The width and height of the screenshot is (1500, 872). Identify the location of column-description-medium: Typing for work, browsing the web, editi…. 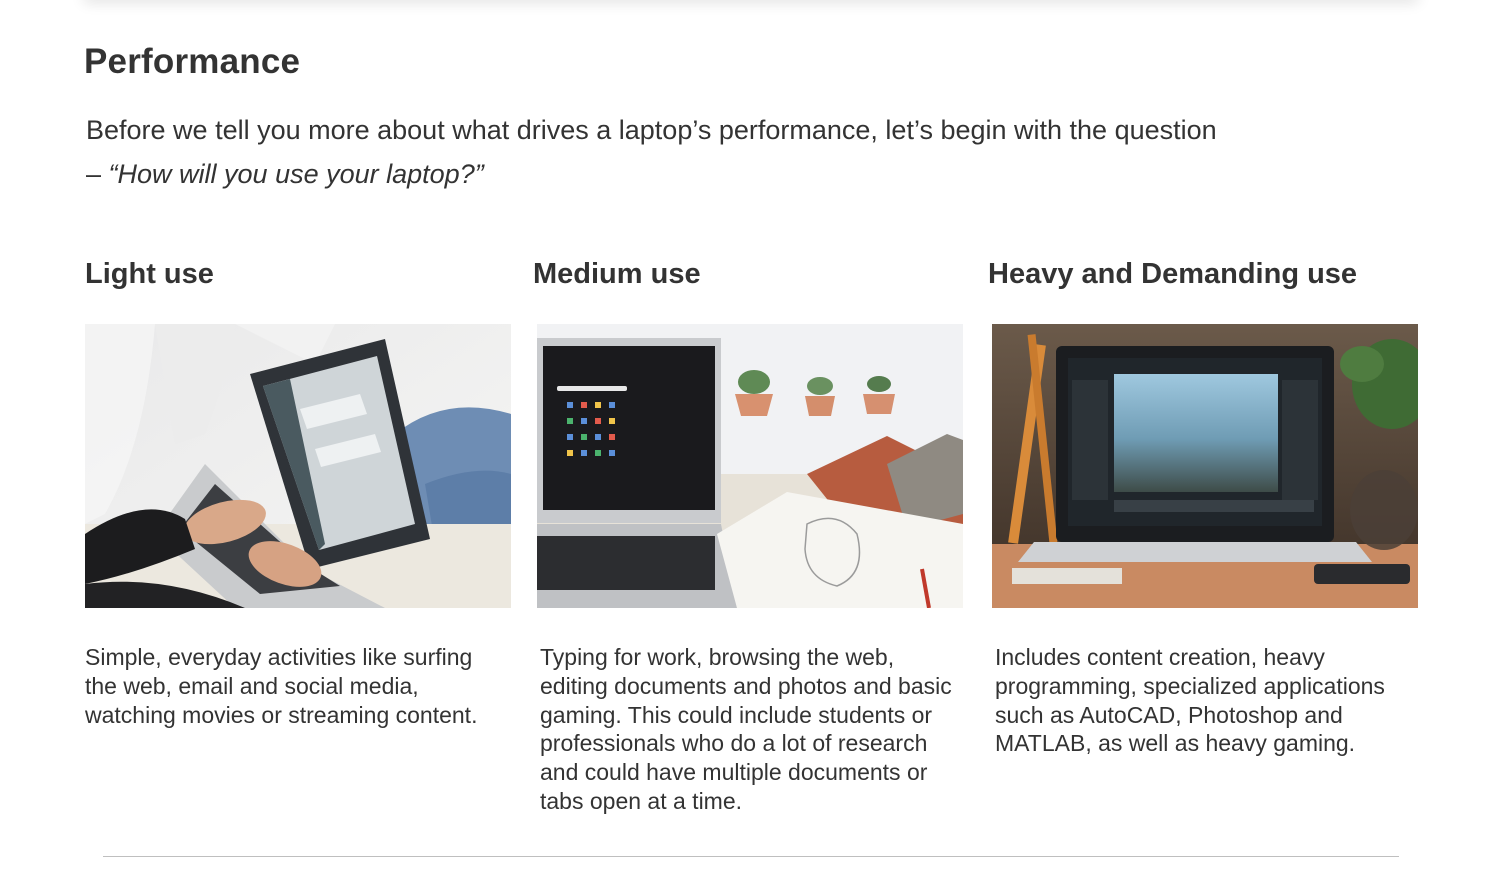
(746, 729).